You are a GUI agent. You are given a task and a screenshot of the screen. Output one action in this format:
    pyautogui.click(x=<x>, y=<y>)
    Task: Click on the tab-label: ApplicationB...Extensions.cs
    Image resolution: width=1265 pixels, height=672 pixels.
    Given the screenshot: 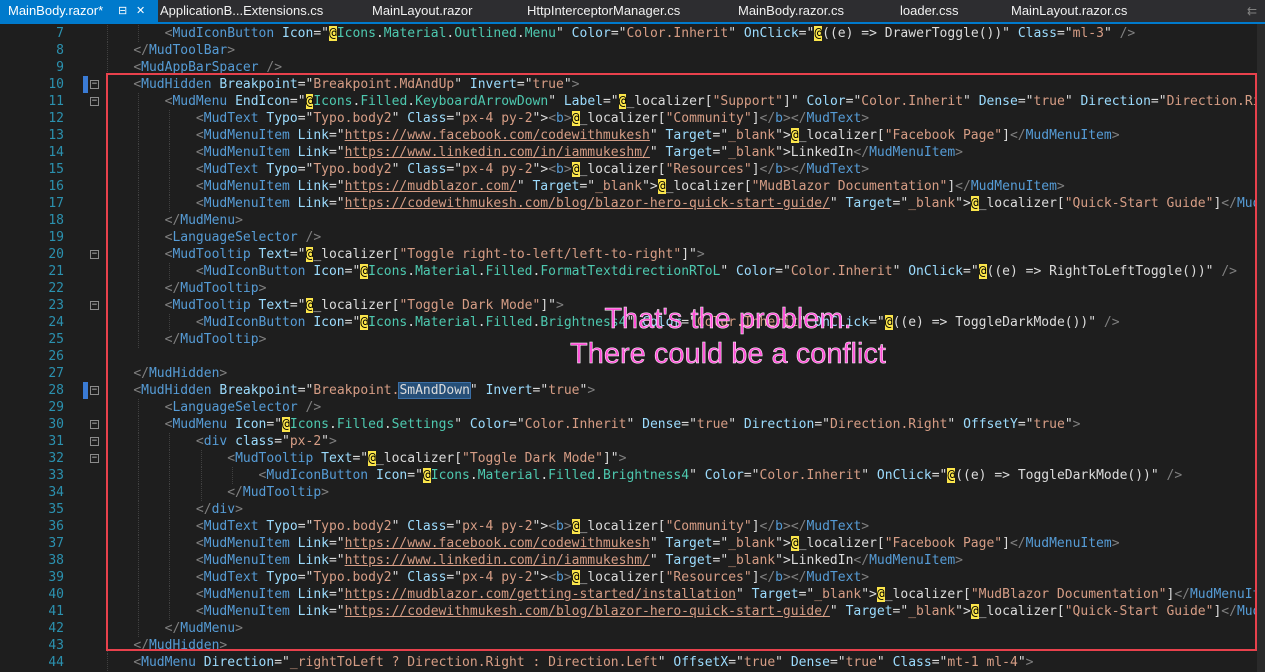 What is the action you would take?
    pyautogui.click(x=242, y=10)
    